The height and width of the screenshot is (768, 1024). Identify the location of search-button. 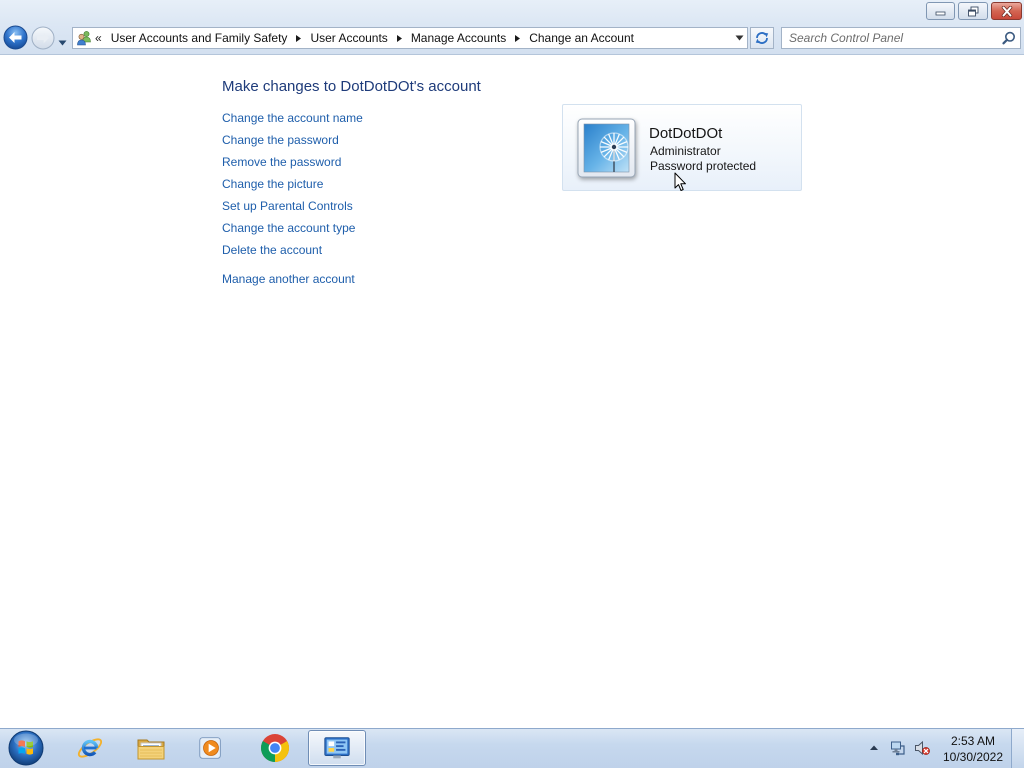
(1009, 38).